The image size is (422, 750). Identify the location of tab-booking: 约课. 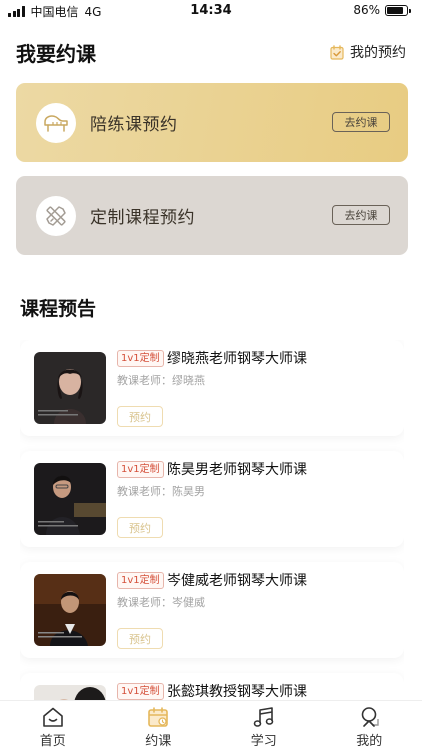
(159, 725).